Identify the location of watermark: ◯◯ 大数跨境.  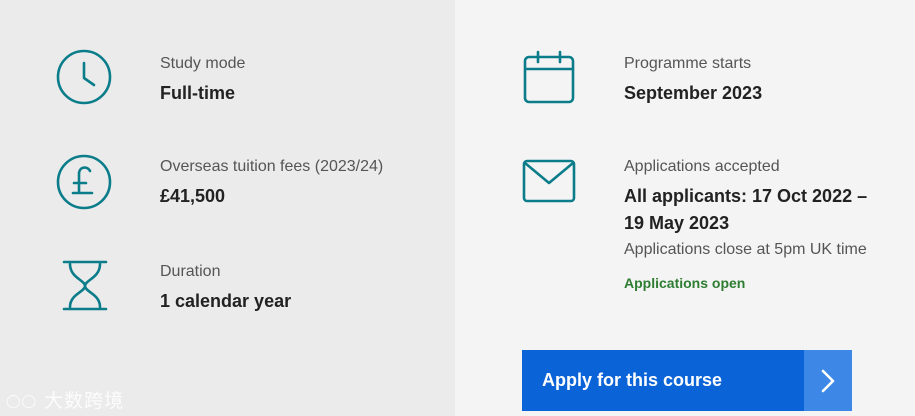
(65, 401).